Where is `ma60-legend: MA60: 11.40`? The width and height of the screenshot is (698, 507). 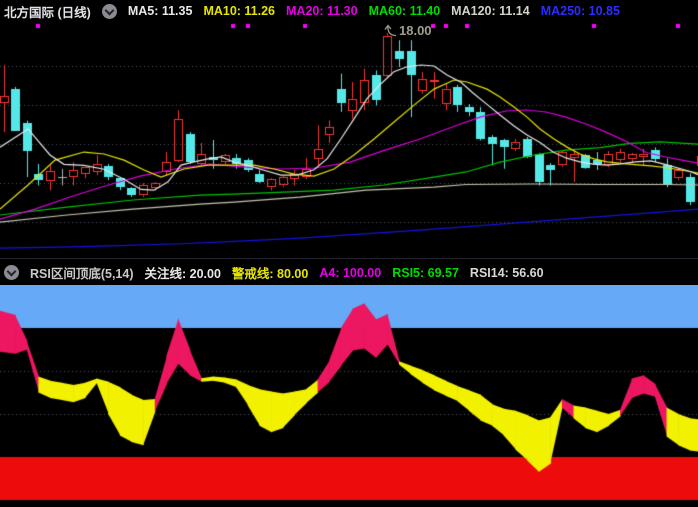 ma60-legend: MA60: 11.40 is located at coordinates (404, 11).